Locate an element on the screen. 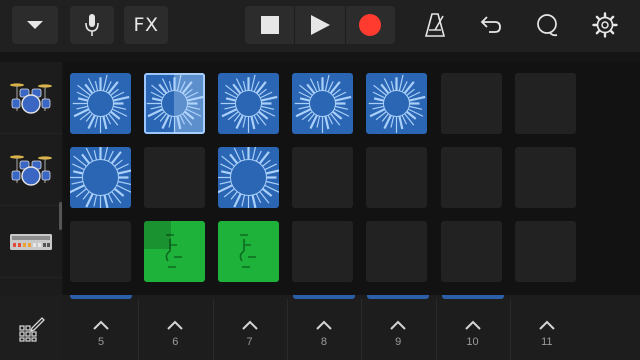  loop-browser-icon is located at coordinates (547, 25).